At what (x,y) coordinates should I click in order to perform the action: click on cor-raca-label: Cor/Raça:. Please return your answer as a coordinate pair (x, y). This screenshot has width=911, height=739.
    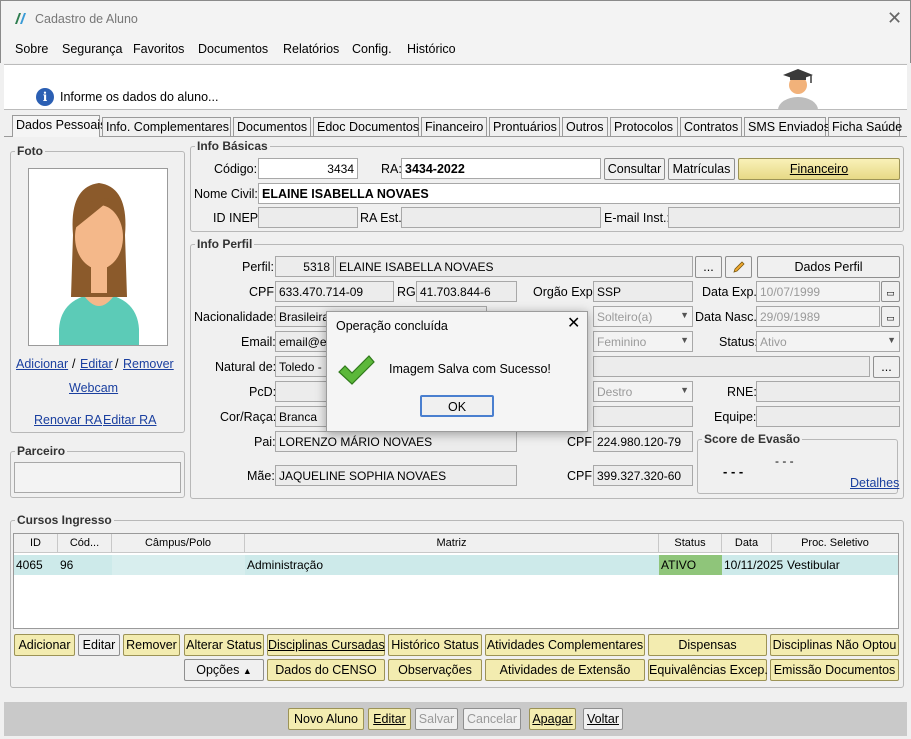
    Looking at the image, I should click on (248, 417).